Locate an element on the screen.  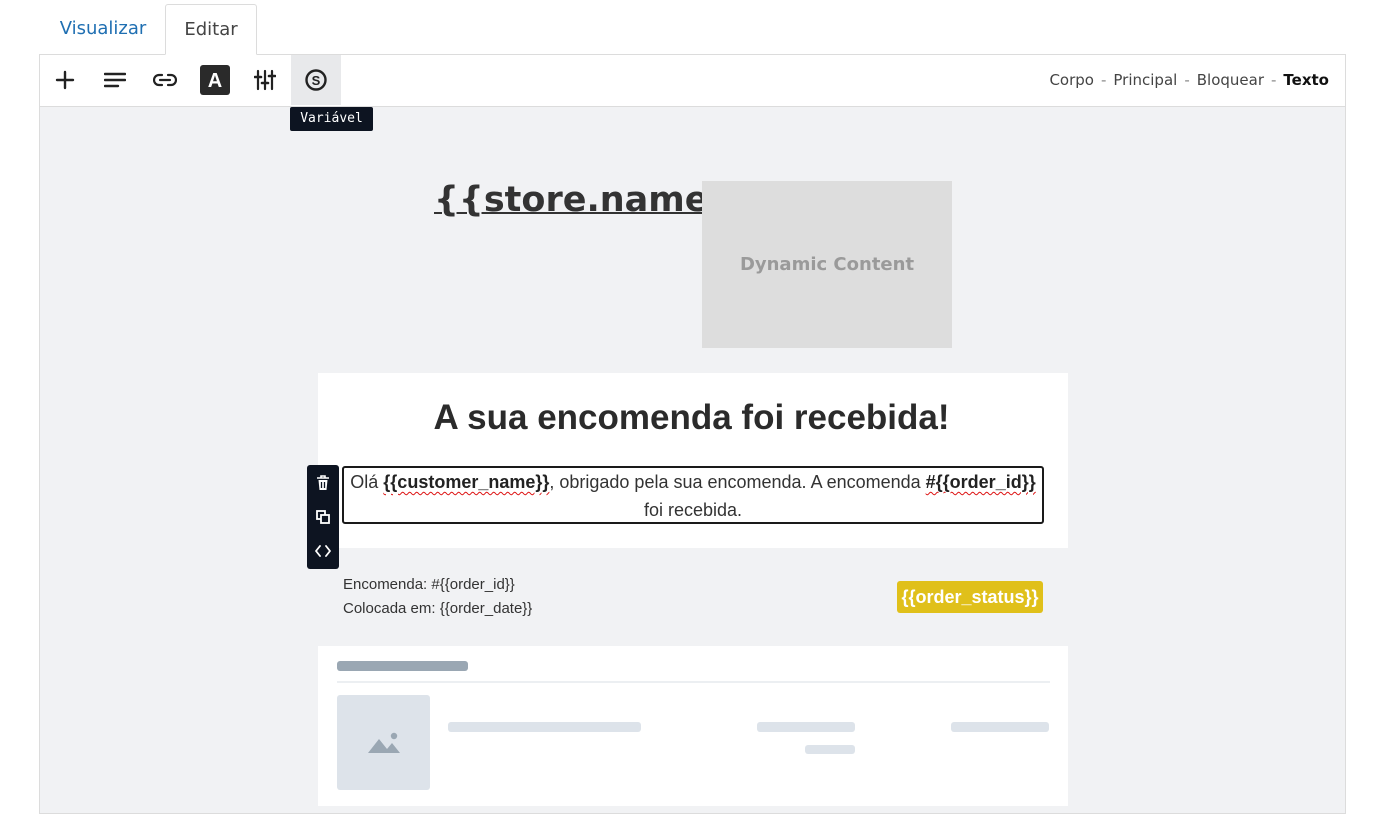
svg-text: S is located at coordinates (316, 80).